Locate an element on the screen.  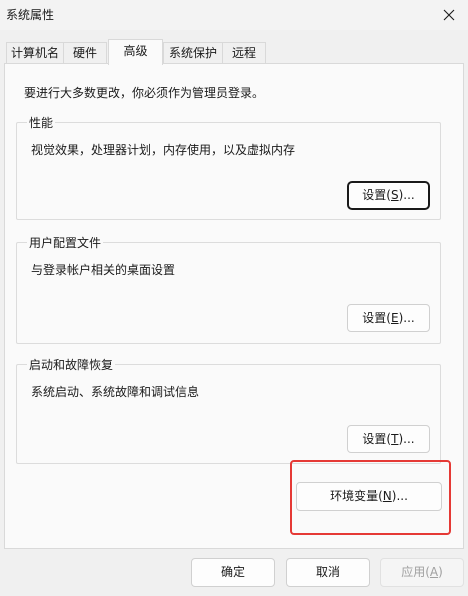
ok-button: 确定 is located at coordinates (233, 572).